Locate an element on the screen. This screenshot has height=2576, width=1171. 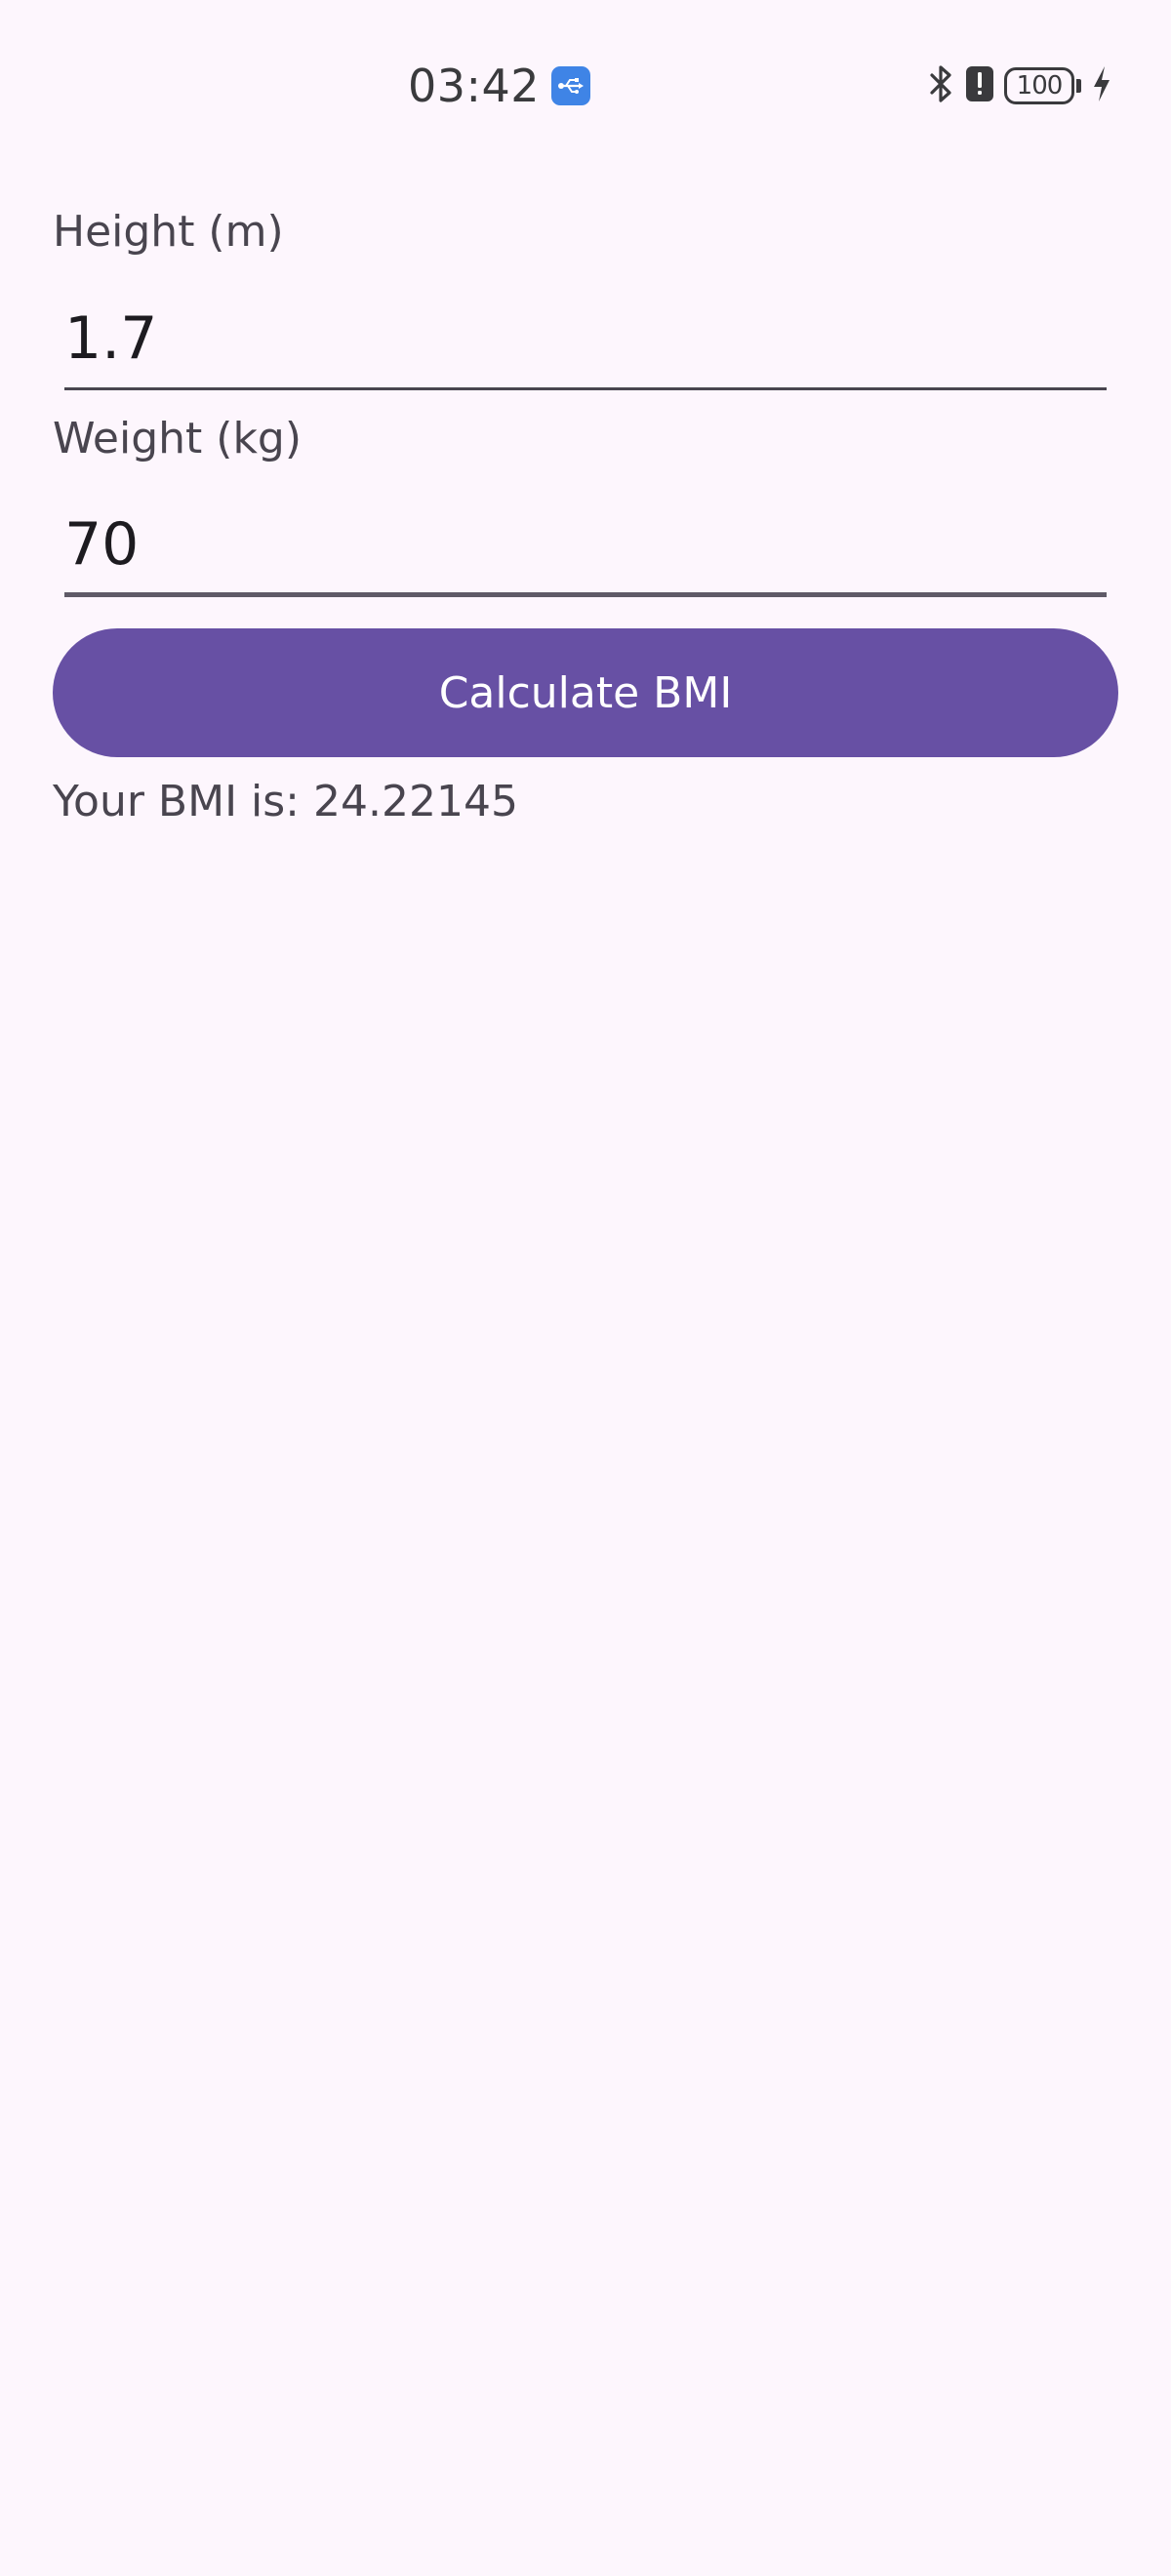
charging-icon is located at coordinates (1101, 85).